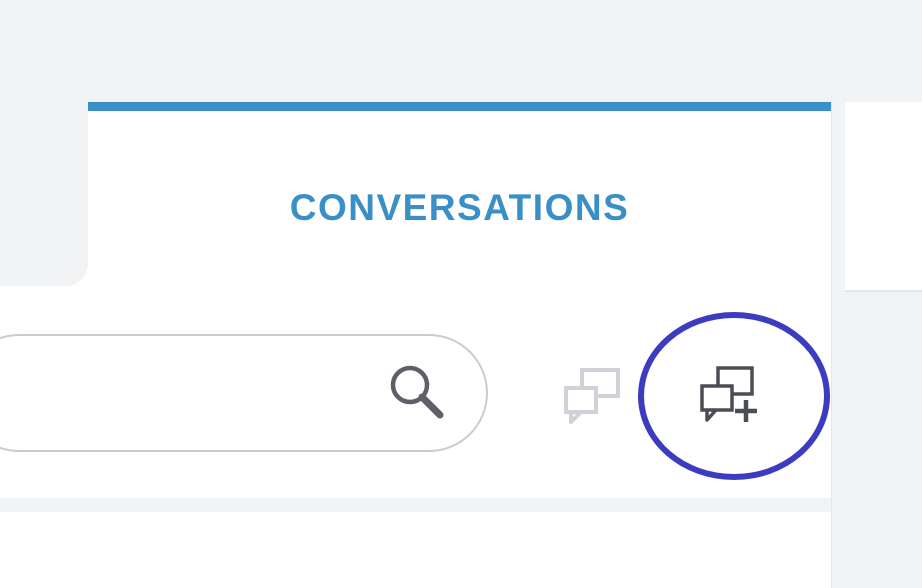 Image resolution: width=922 pixels, height=588 pixels. Describe the element at coordinates (883, 197) in the screenshot. I see `side-panel-header` at that location.